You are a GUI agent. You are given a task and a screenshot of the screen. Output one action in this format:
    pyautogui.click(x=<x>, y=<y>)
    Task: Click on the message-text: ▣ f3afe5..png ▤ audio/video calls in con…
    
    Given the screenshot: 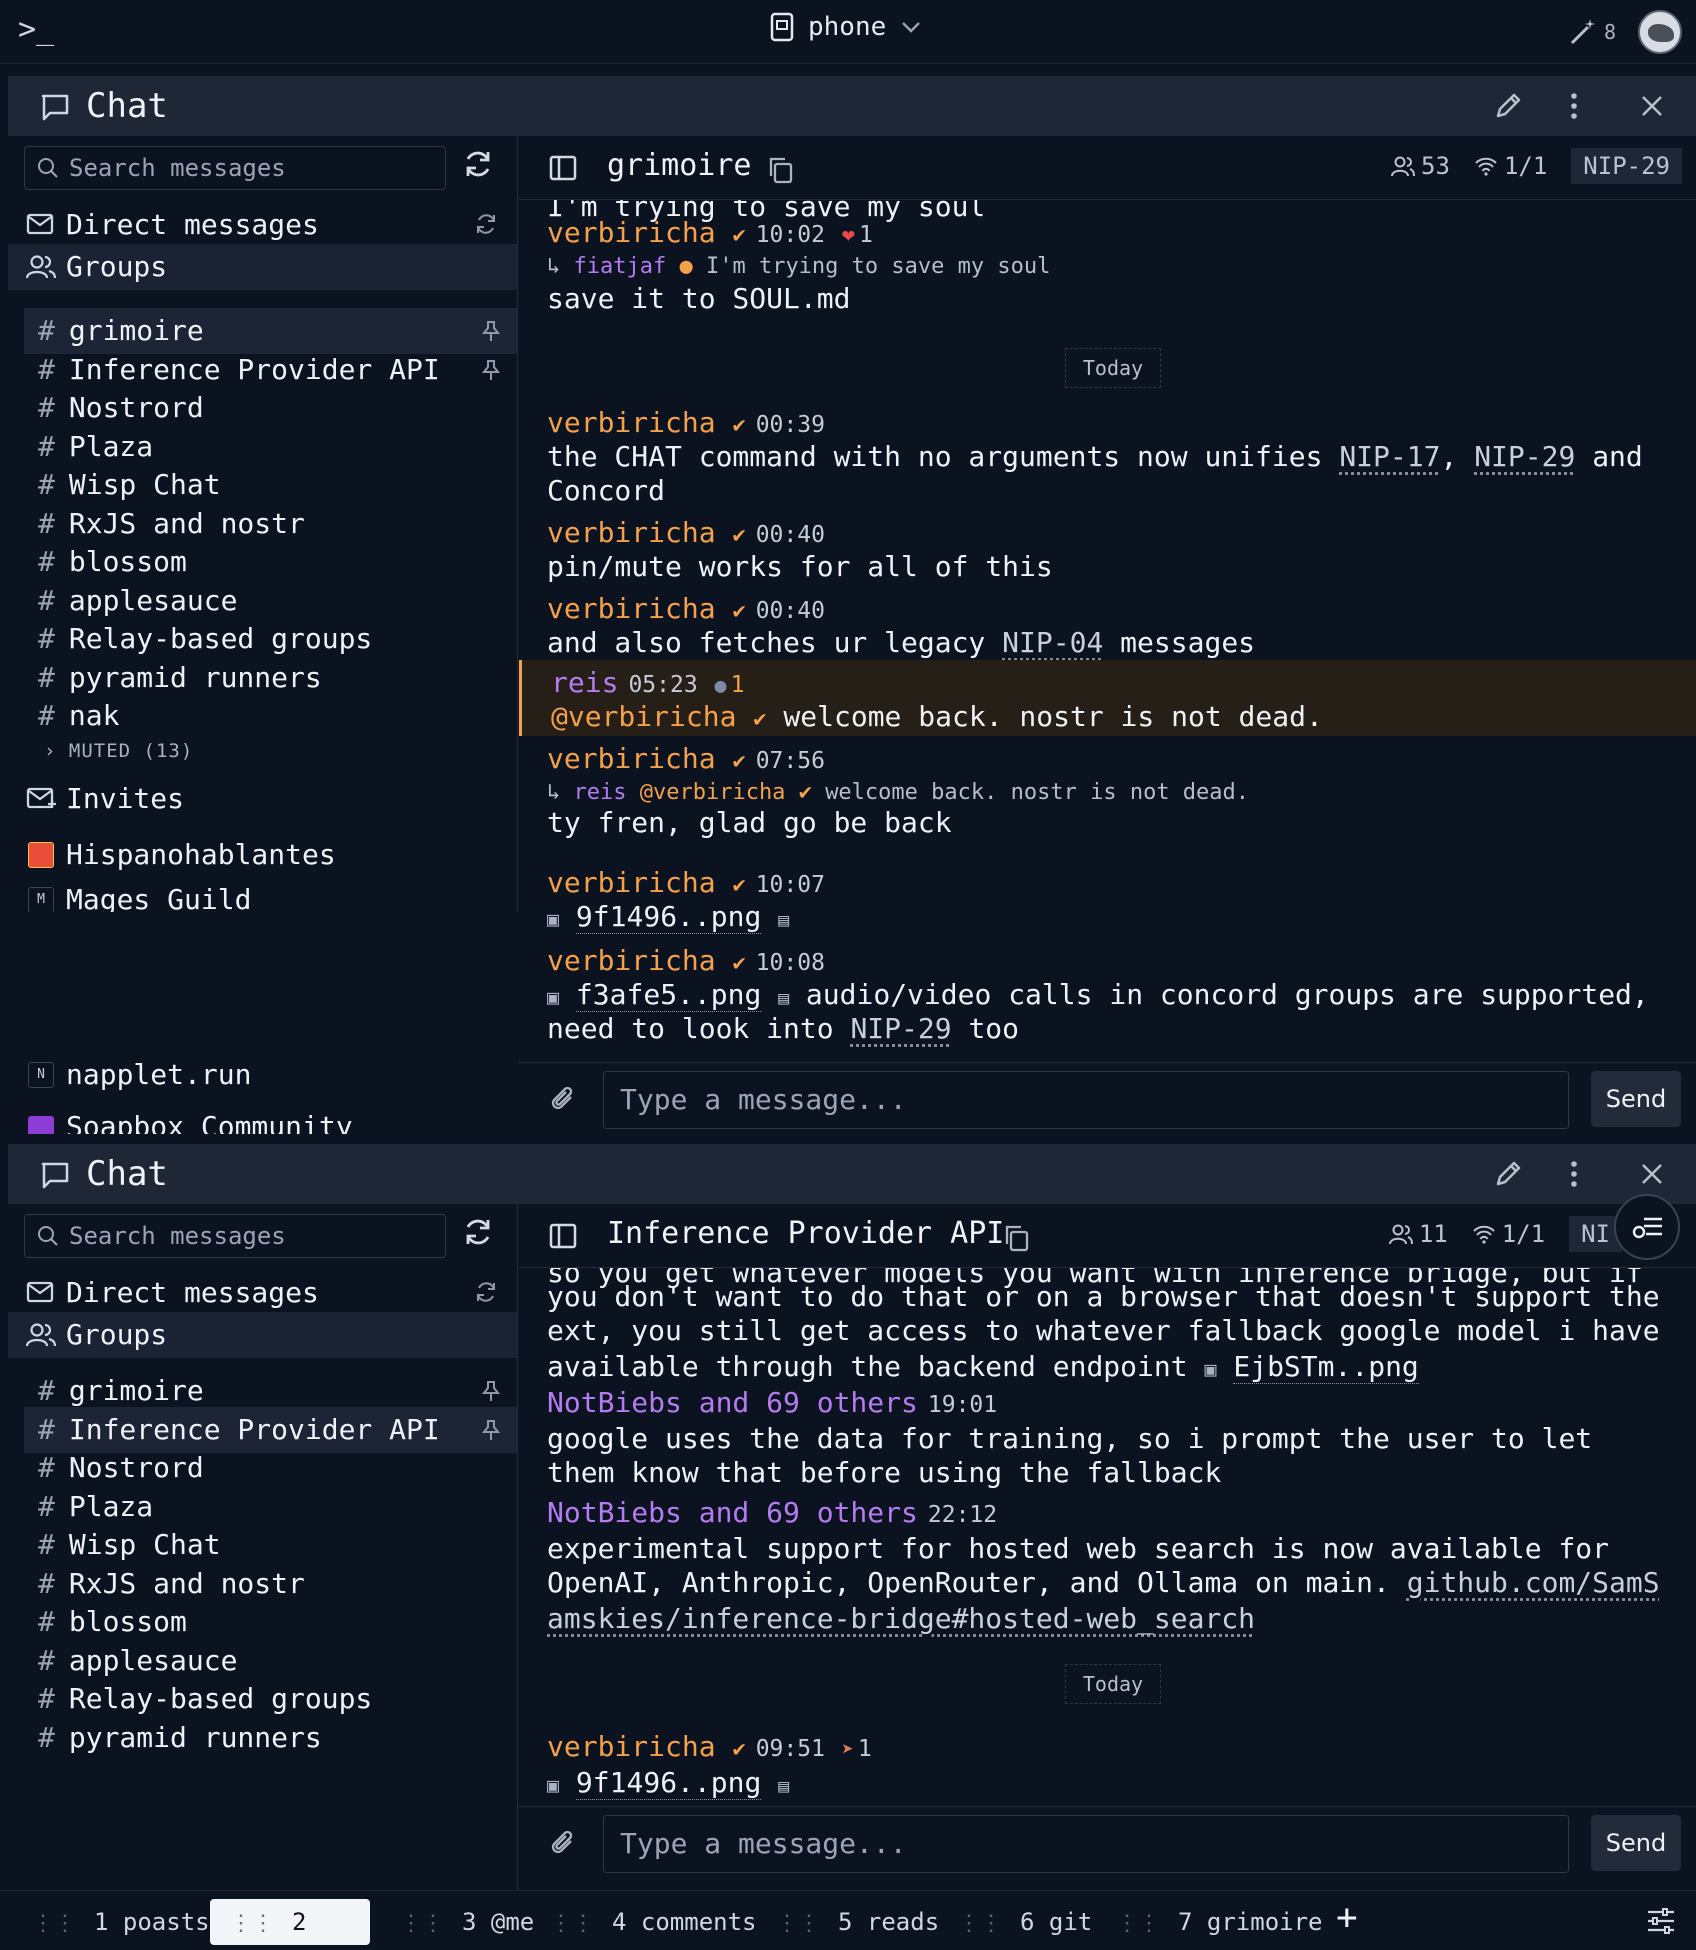 What is the action you would take?
    pyautogui.click(x=1098, y=995)
    